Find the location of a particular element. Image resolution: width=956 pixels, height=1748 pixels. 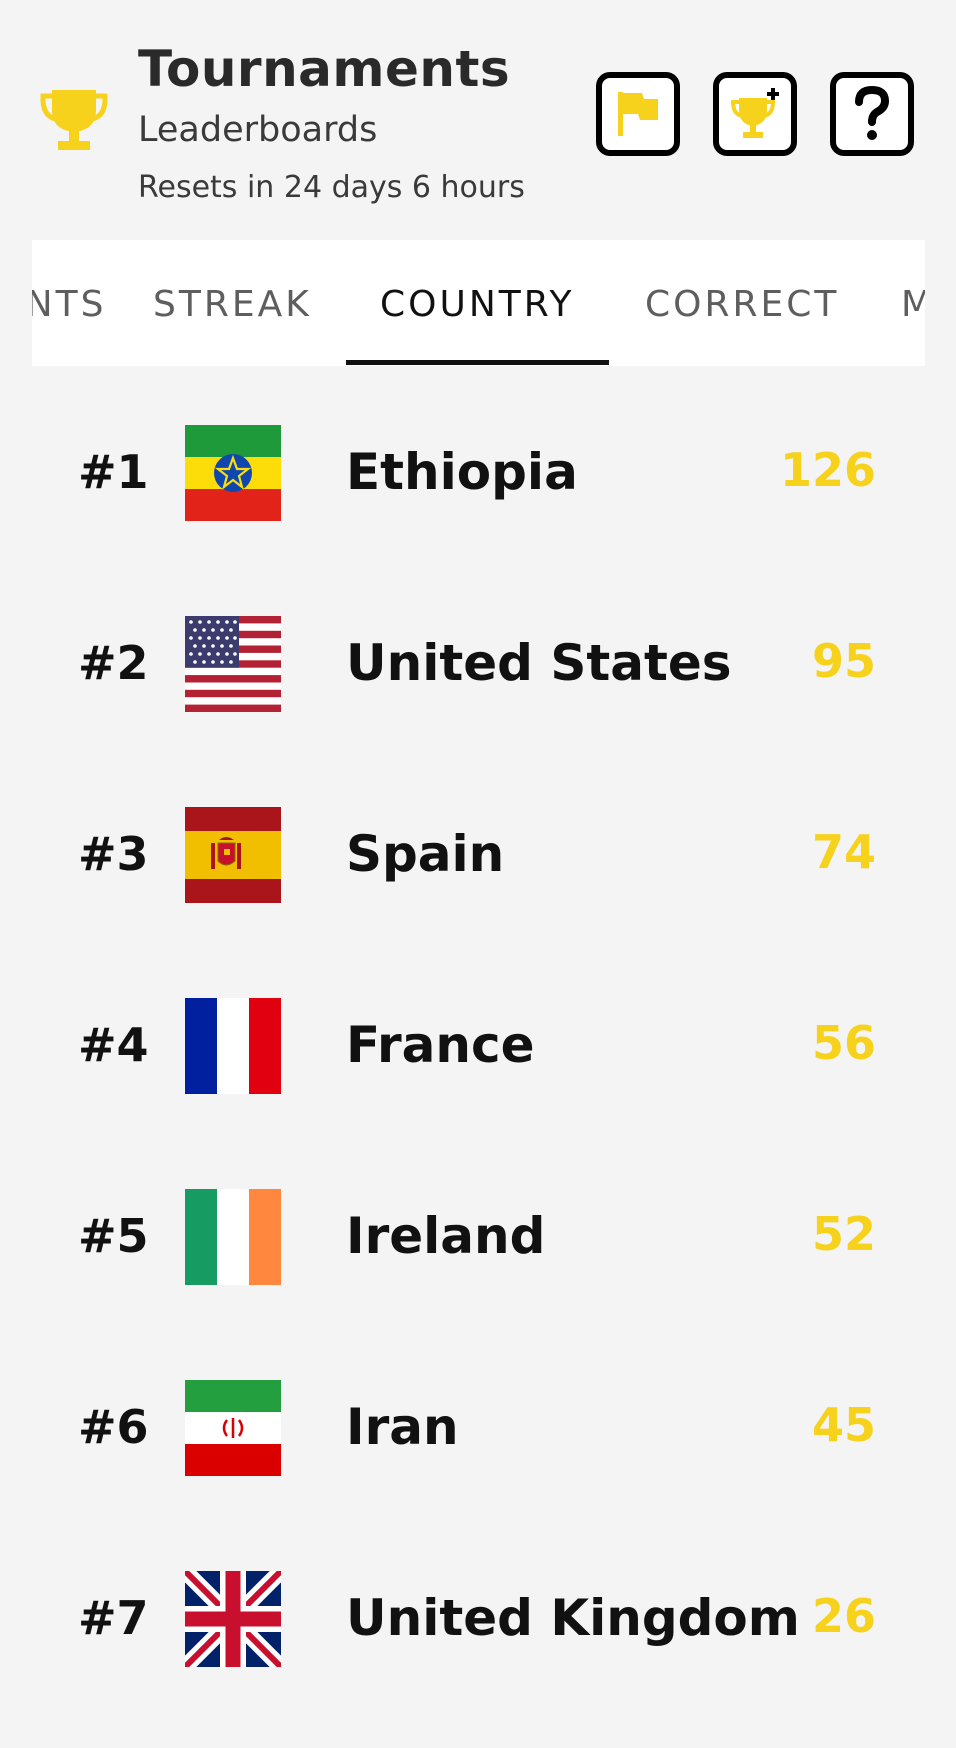

tab-bar: POINTS STREAK COUNTRY CORRECT MOST is located at coordinates (478, 303).